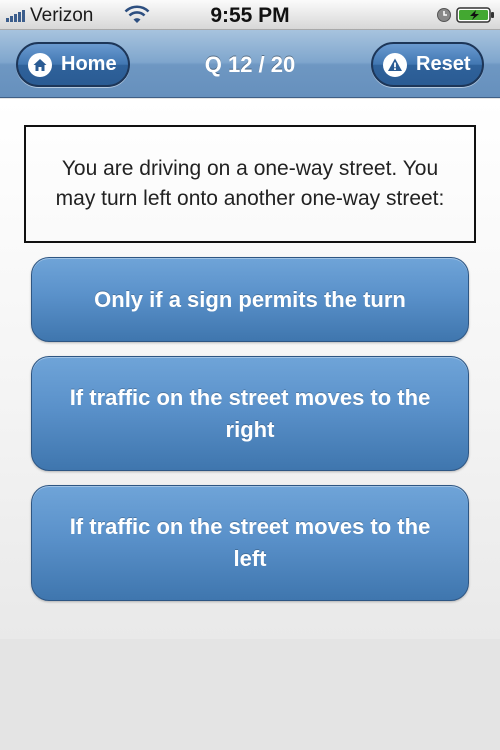 Image resolution: width=500 pixels, height=750 pixels. I want to click on alarm-clock-icon, so click(444, 17).